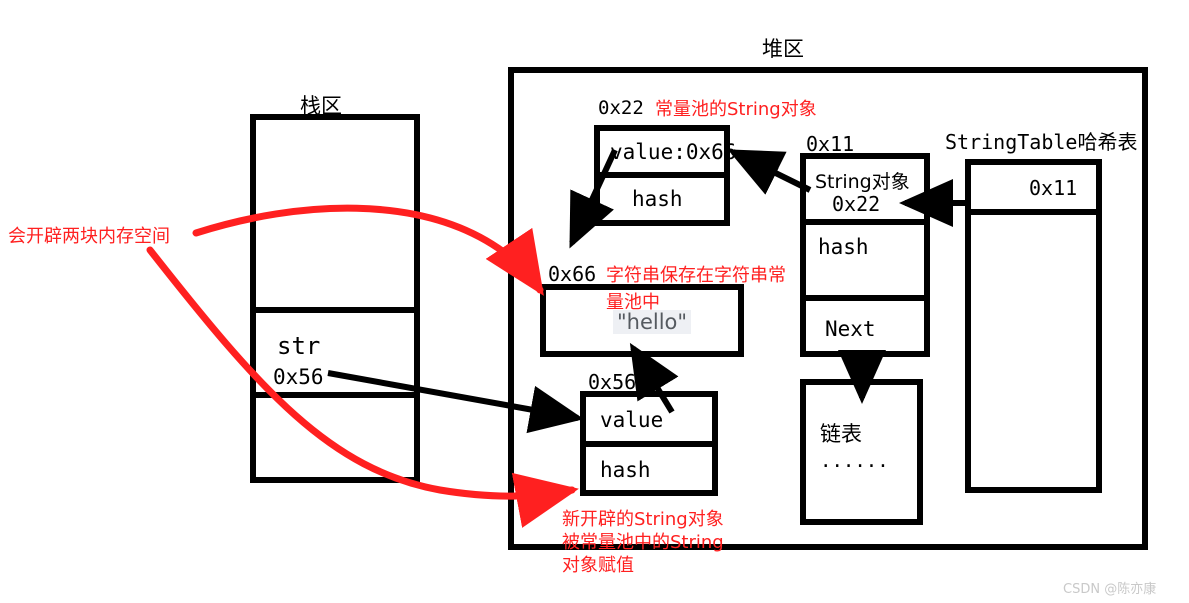 Image resolution: width=1189 pixels, height=603 pixels. Describe the element at coordinates (632, 420) in the screenshot. I see `new-object-field-value: value` at that location.